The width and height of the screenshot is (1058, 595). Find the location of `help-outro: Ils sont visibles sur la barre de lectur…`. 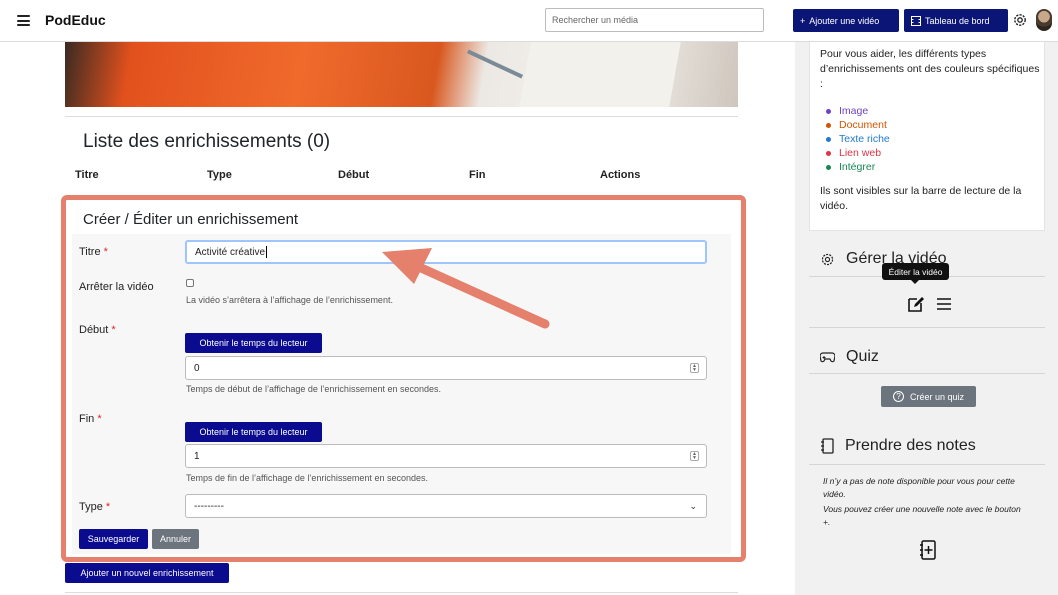

help-outro: Ils sont visibles sur la barre de lectur… is located at coordinates (921, 198).